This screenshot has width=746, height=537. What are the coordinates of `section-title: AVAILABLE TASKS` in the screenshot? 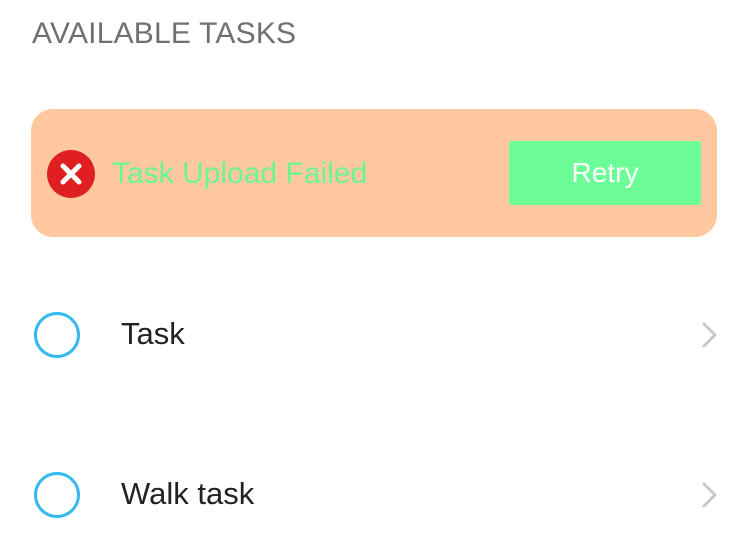 It's located at (164, 33).